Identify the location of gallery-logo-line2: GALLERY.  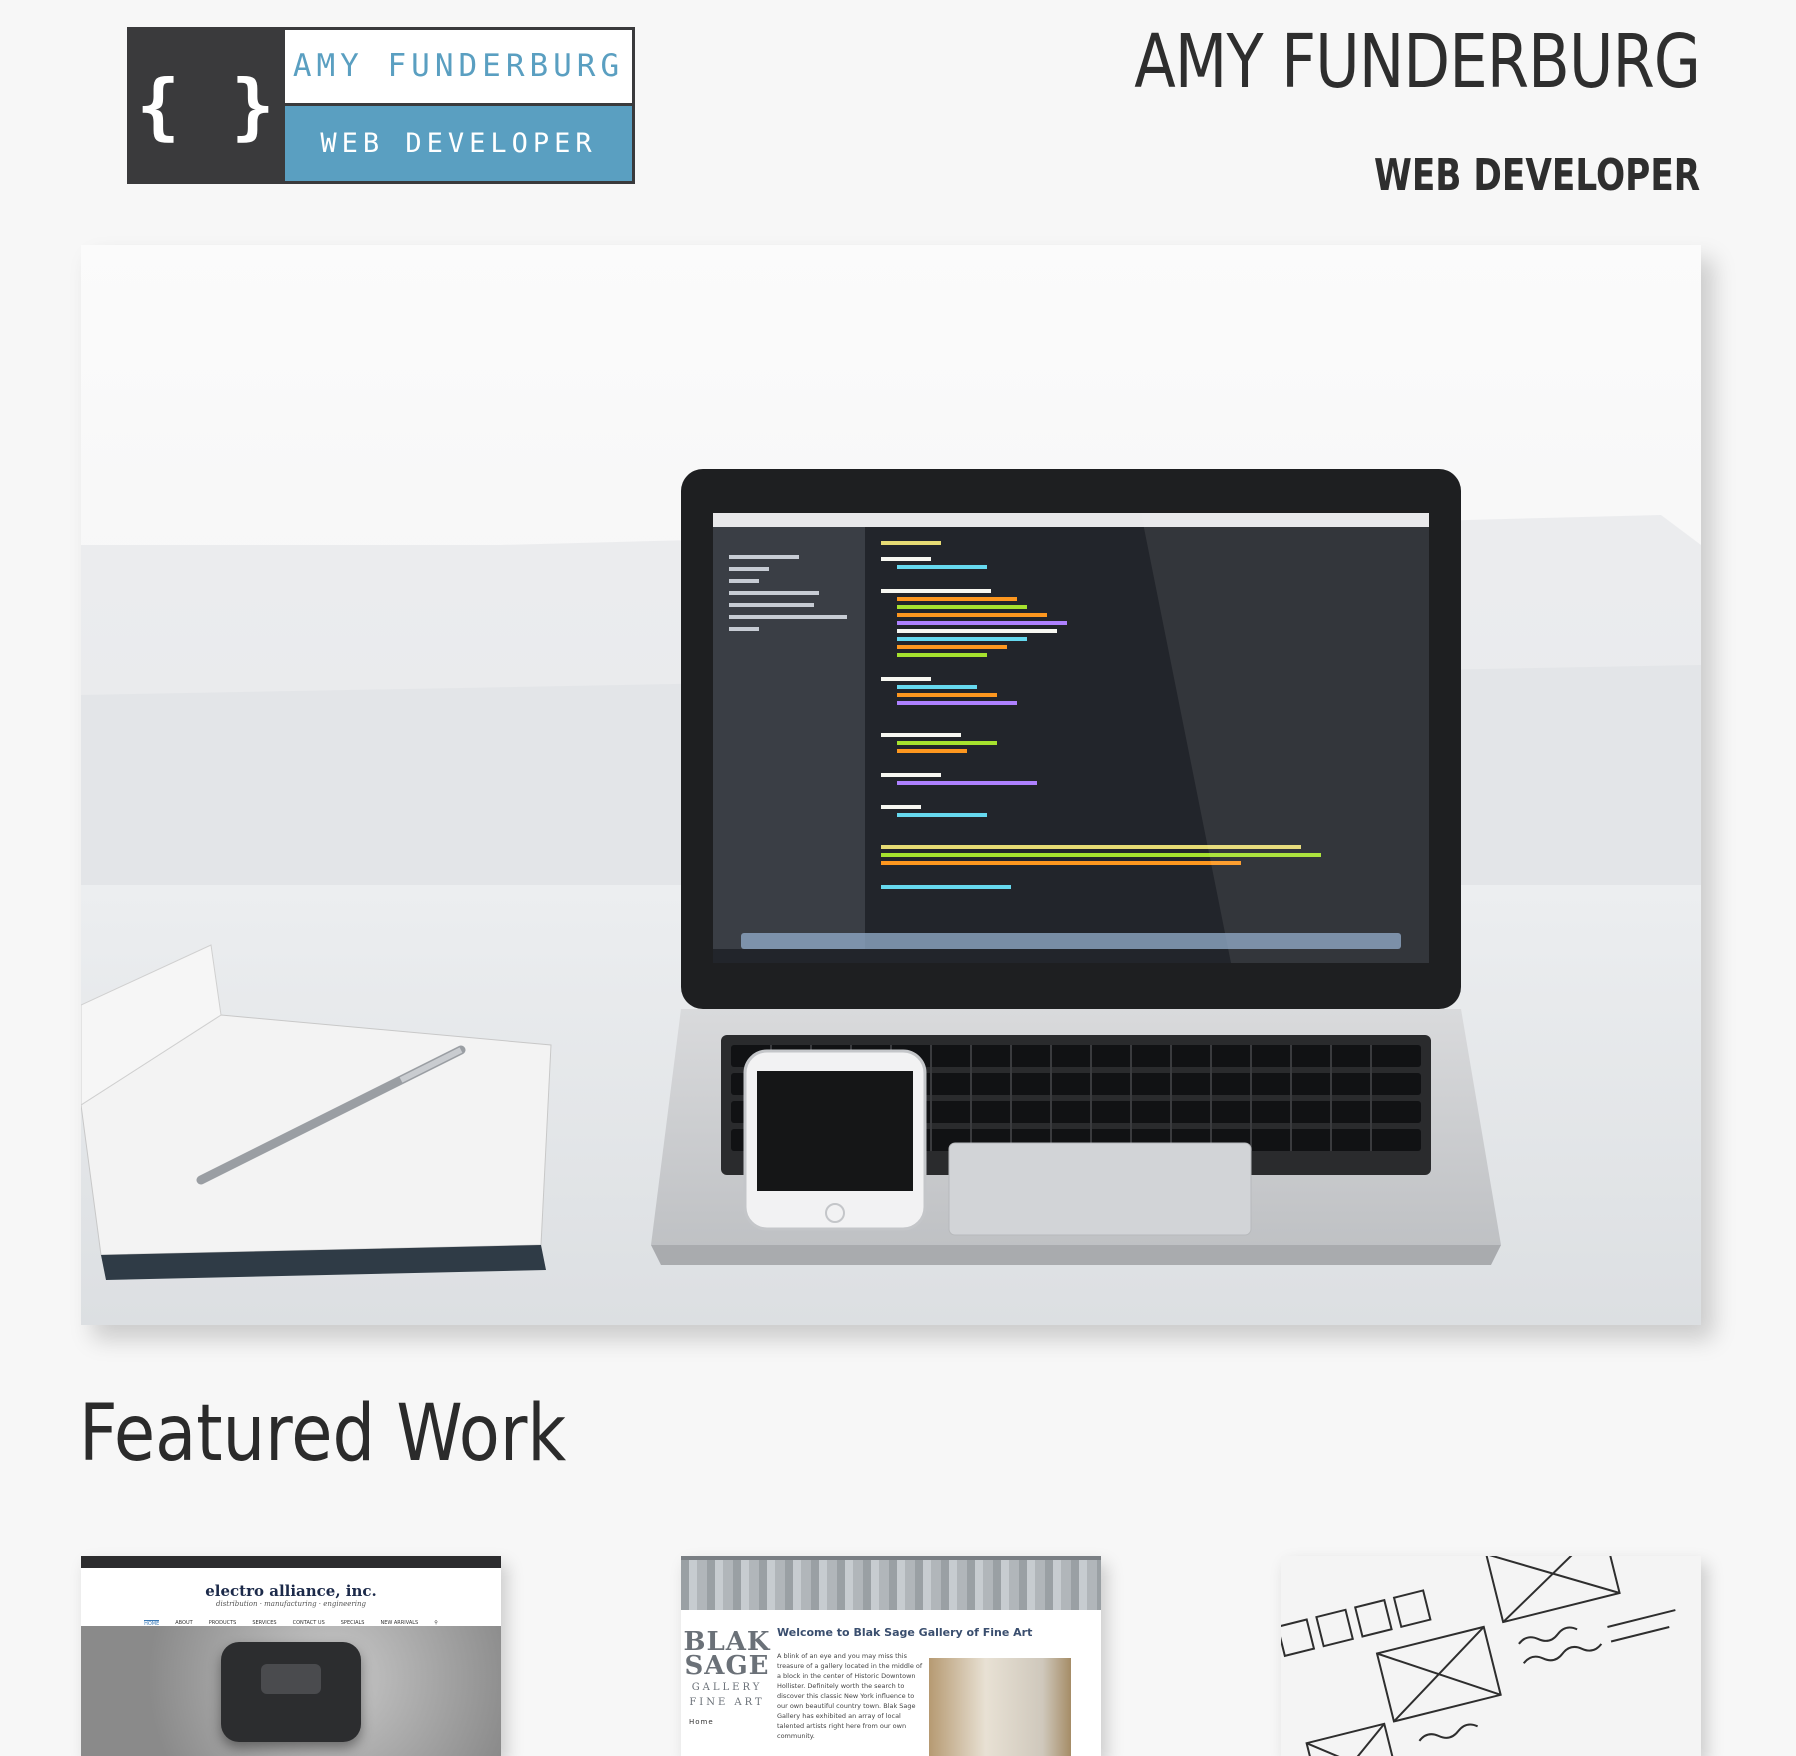
(727, 1687).